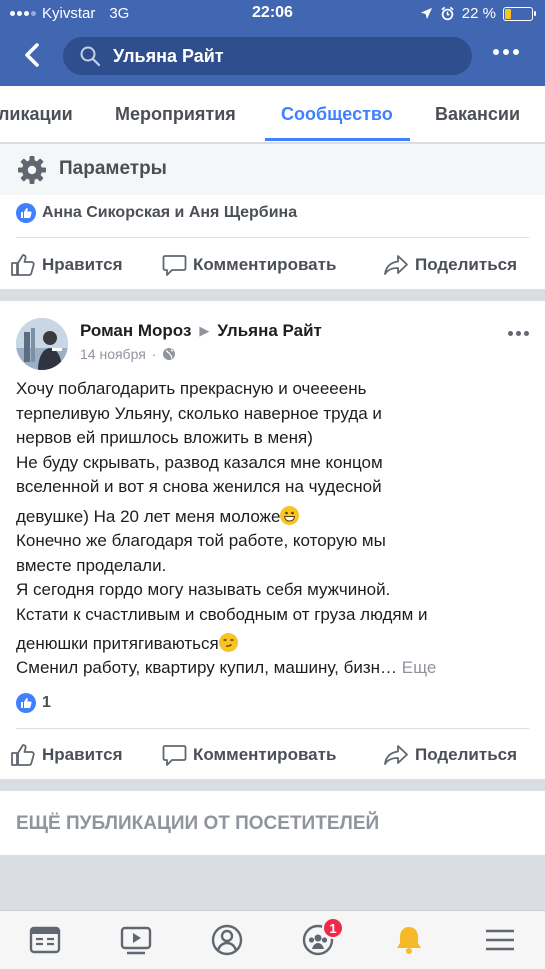 The height and width of the screenshot is (969, 545). What do you see at coordinates (273, 641) in the screenshot?
I see `post-line: денюшки притягиваються` at bounding box center [273, 641].